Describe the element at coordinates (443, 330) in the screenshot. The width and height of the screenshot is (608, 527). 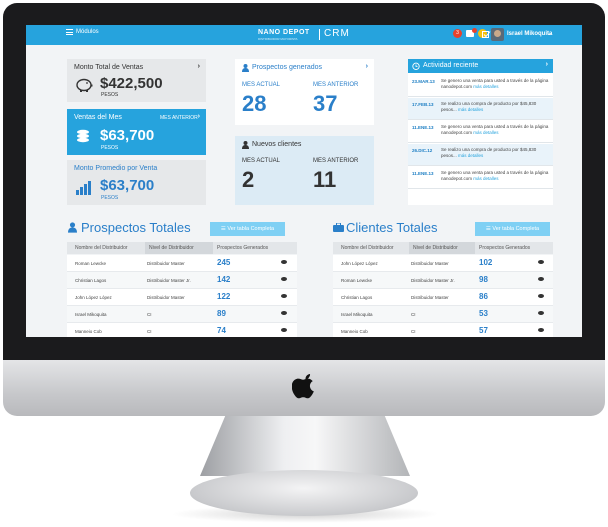
I see `table-row: Manneio Cob CI 57` at that location.